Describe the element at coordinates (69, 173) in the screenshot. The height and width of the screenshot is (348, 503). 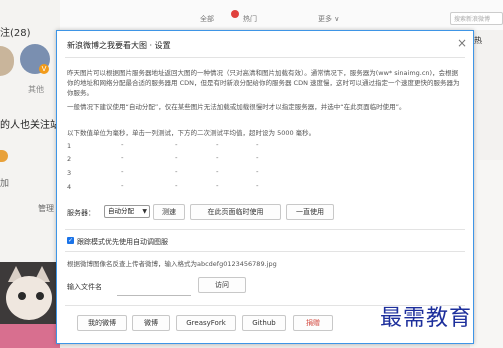
I see `test-row-label: 3` at that location.